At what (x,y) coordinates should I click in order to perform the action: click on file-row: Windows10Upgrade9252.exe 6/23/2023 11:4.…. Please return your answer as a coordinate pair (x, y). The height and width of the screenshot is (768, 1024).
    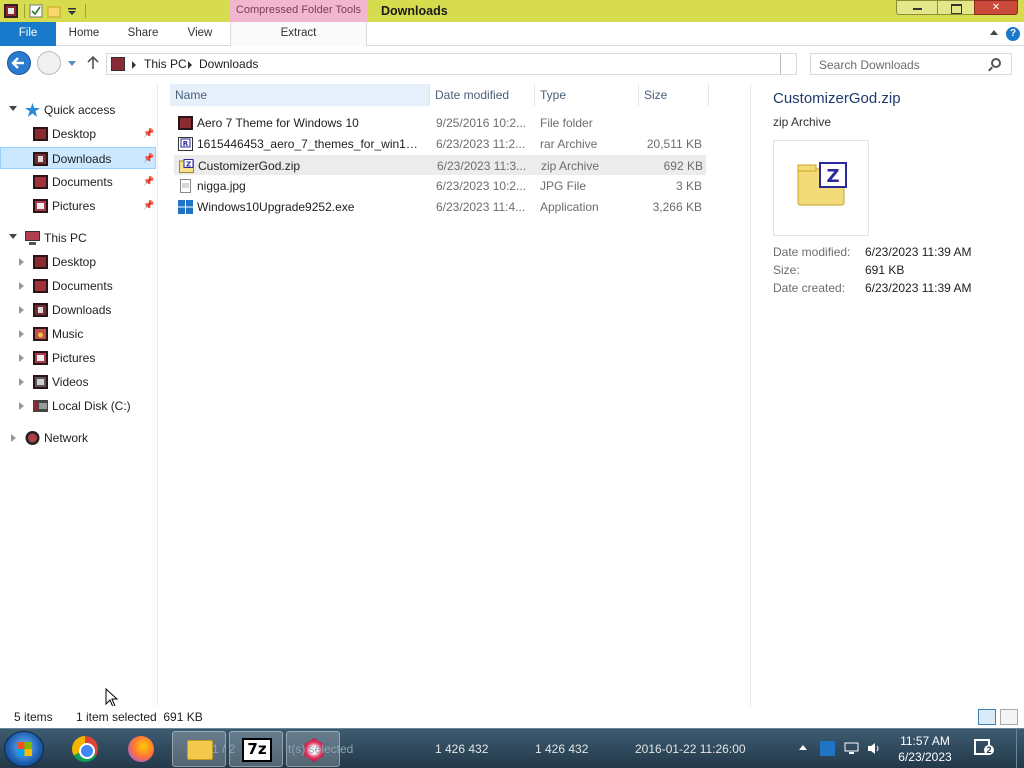
    Looking at the image, I should click on (440, 207).